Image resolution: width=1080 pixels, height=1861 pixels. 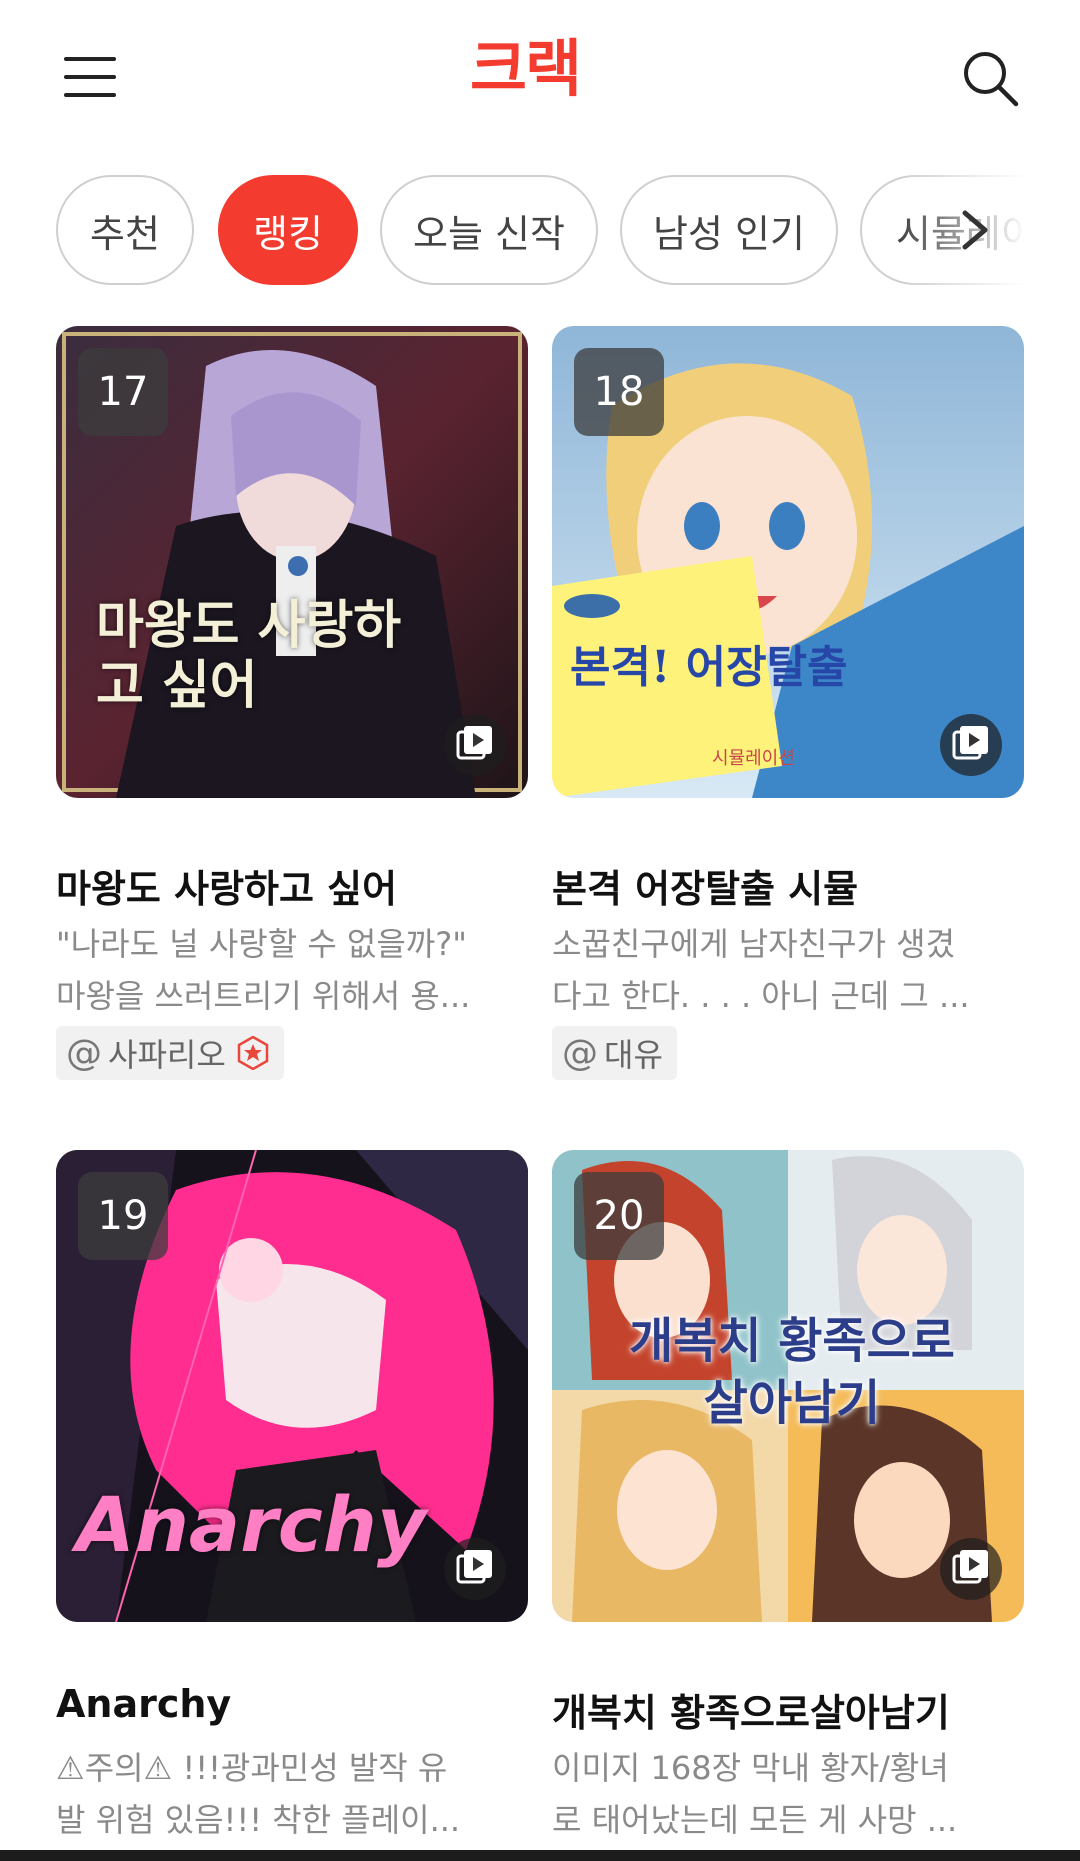 I want to click on author-chip: @ 대유, so click(x=614, y=1053).